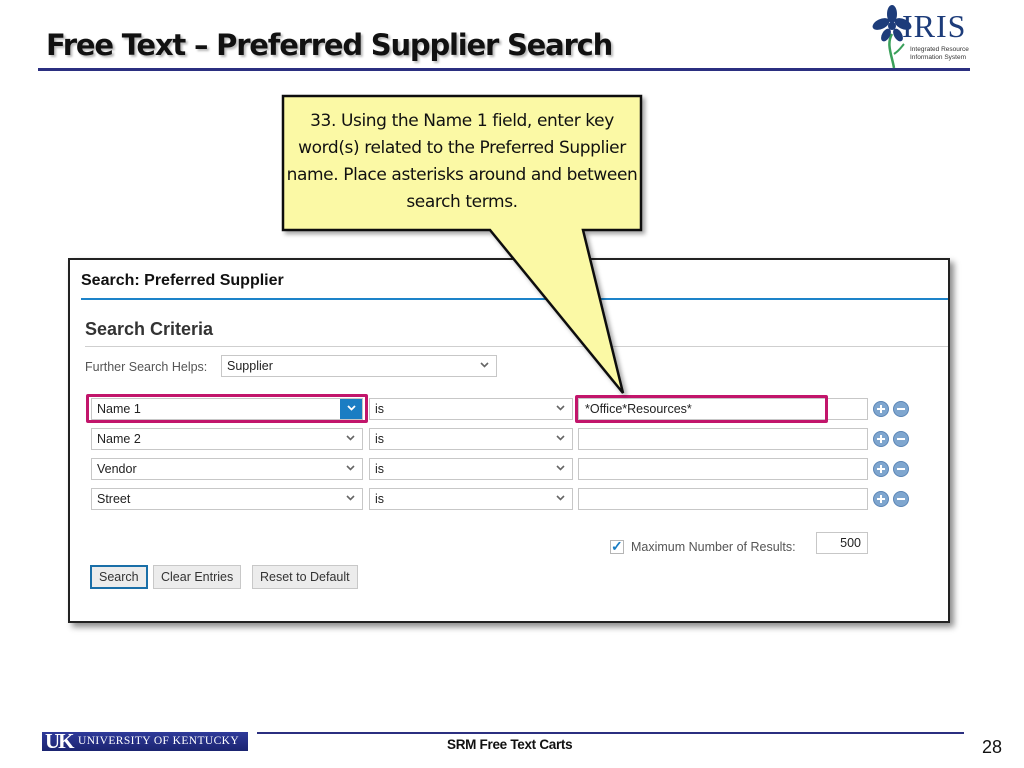 The height and width of the screenshot is (768, 1024). I want to click on criteria-operator-value-4: is, so click(380, 499).